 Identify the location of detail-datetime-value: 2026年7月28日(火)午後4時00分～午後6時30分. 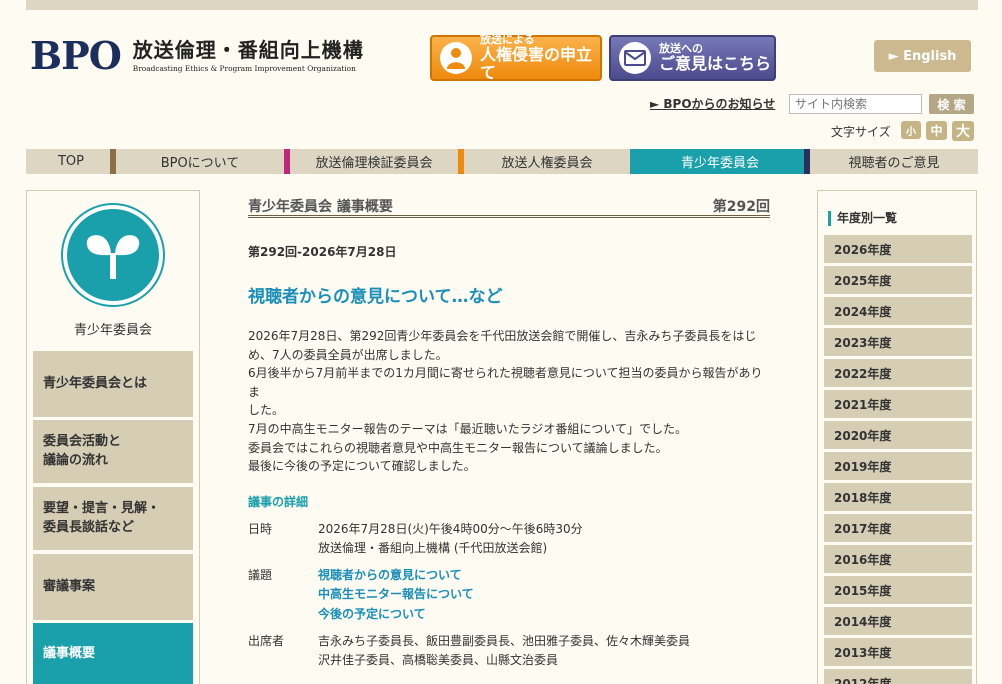
(450, 528).